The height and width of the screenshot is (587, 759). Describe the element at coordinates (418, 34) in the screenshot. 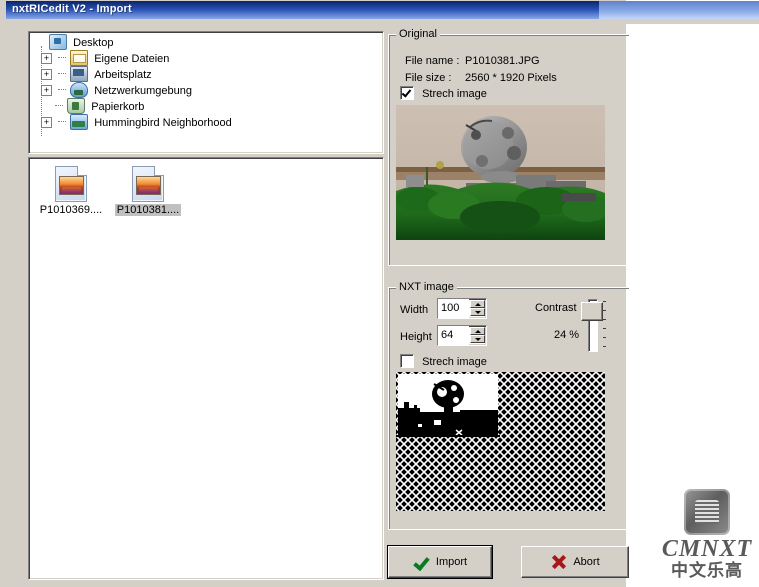

I see `original-group-title: Original` at that location.